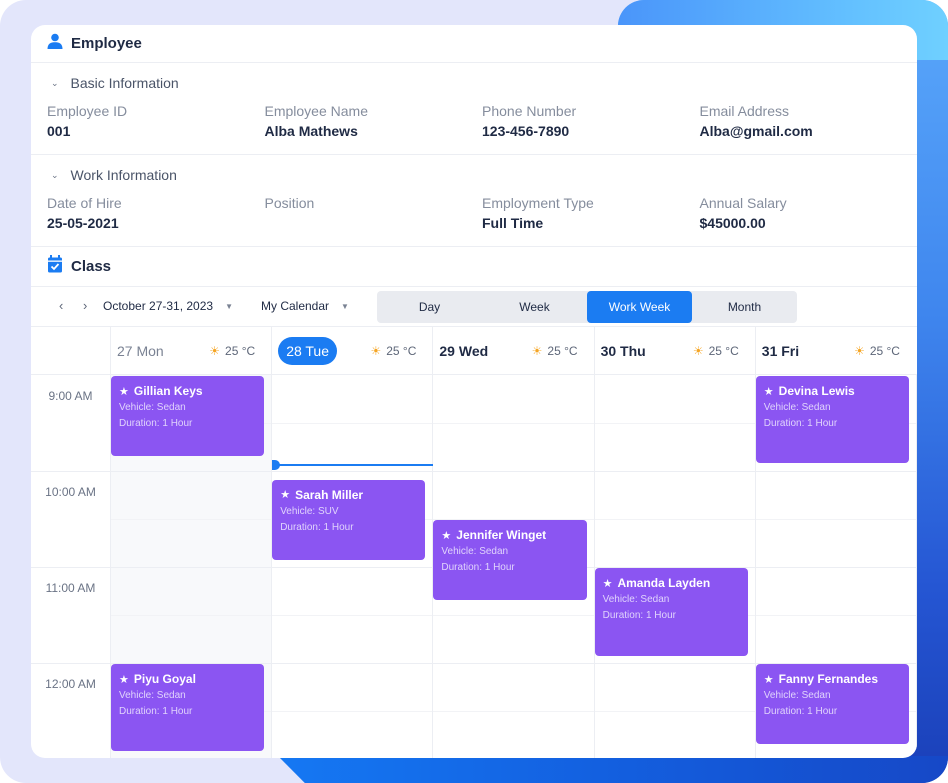  Describe the element at coordinates (816, 391) in the screenshot. I see `event-name: Devina Lewis` at that location.